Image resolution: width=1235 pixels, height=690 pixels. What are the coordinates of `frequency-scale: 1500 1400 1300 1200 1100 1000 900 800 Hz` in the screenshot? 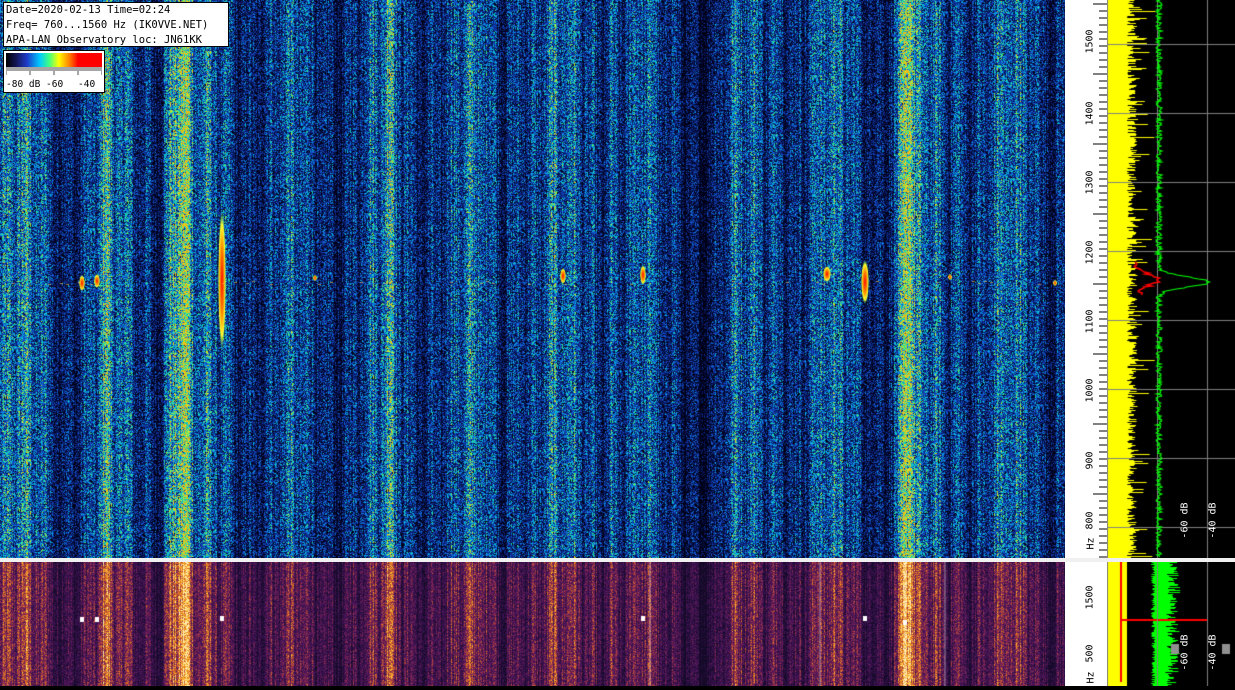 It's located at (1086, 279).